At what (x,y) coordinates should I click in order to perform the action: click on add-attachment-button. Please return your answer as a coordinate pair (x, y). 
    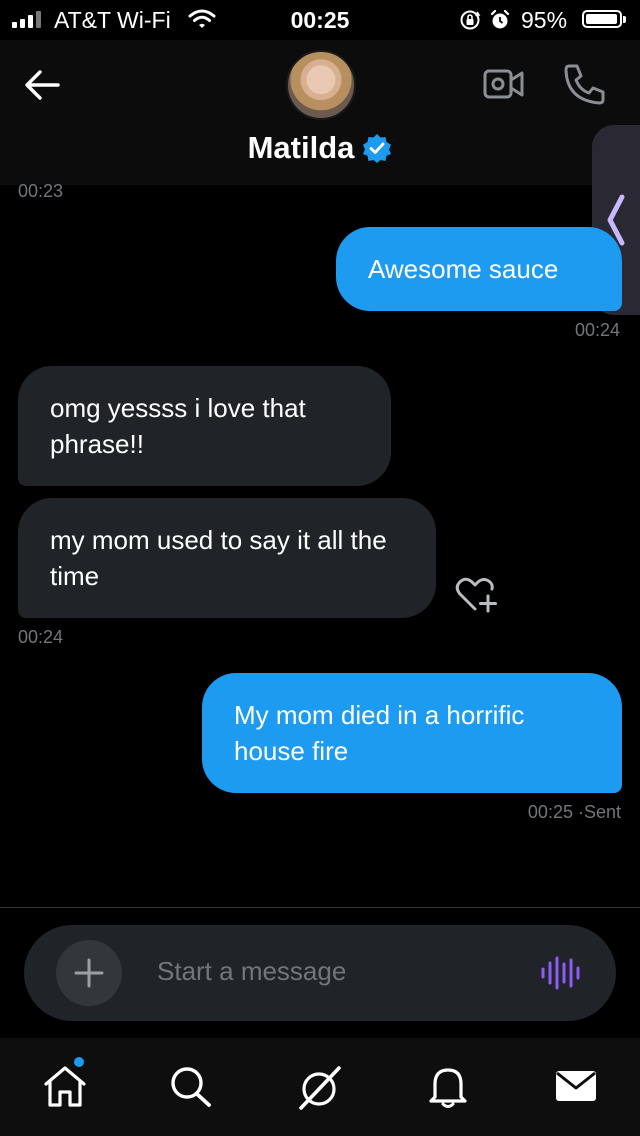
    Looking at the image, I should click on (89, 973).